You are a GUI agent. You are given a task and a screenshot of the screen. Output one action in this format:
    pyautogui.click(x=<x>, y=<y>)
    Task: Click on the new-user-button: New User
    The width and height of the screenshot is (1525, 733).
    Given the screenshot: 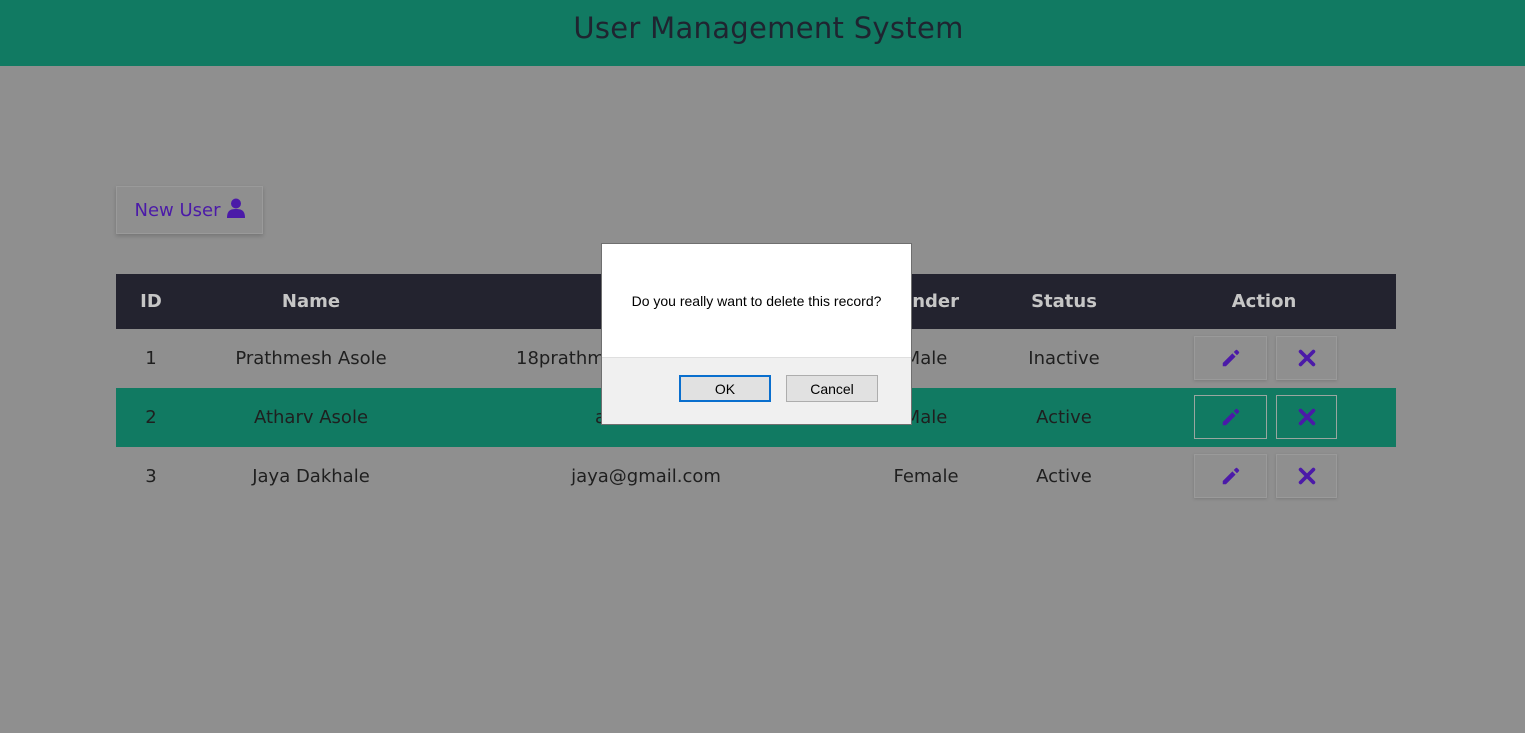 What is the action you would take?
    pyautogui.click(x=189, y=210)
    